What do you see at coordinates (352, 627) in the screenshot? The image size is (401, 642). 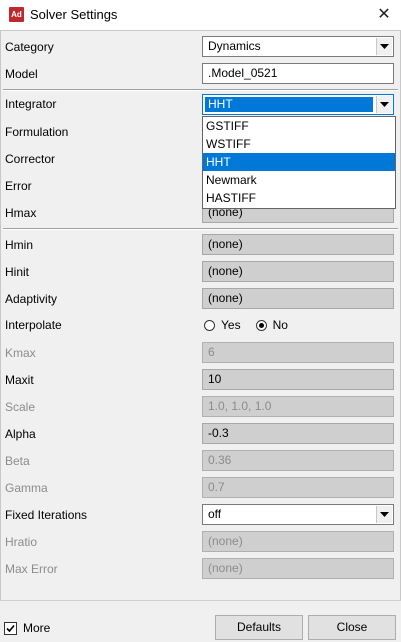 I see `close-button: Close` at bounding box center [352, 627].